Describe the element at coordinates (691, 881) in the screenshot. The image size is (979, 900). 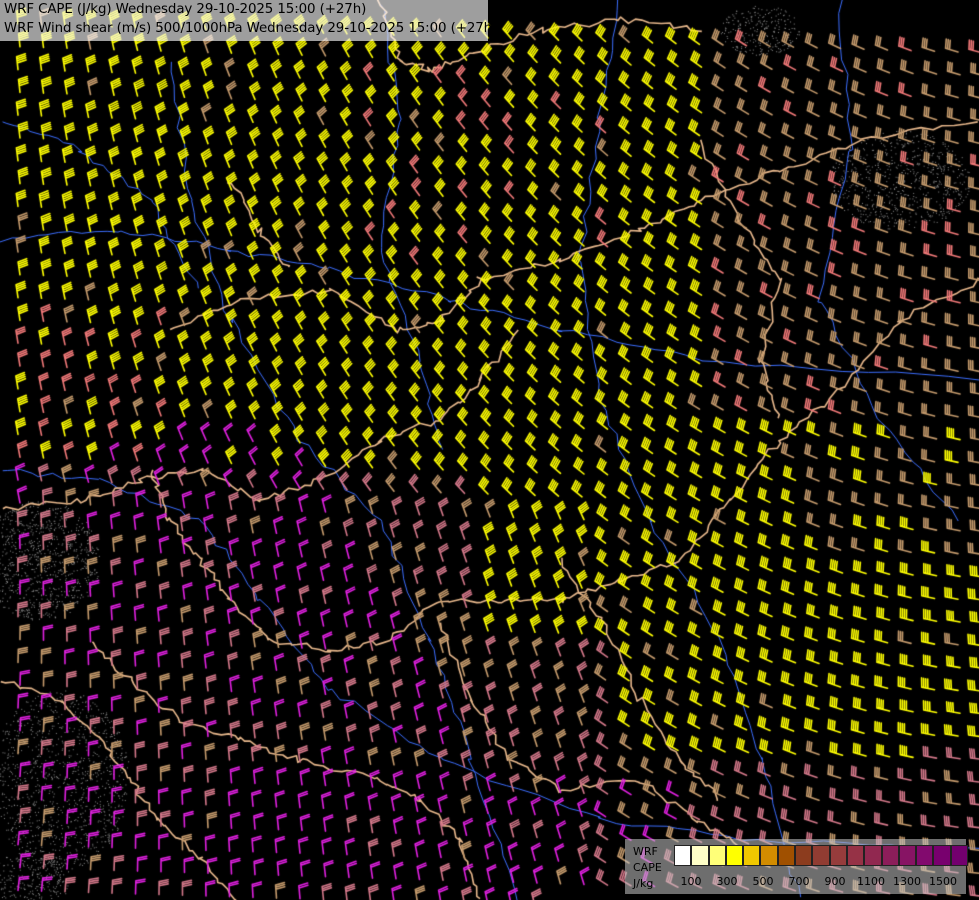
I see `legend-tick-label: 100` at that location.